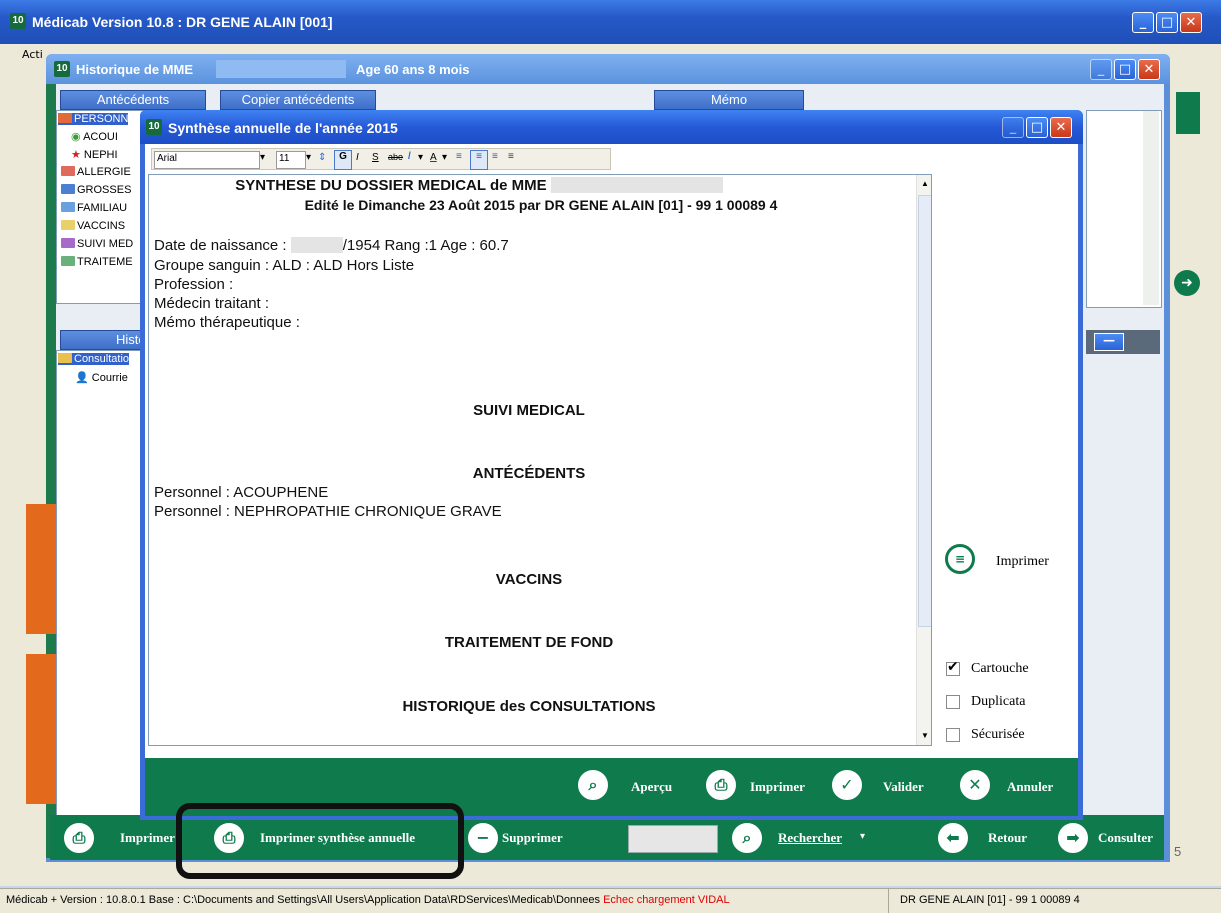 The height and width of the screenshot is (913, 1221). I want to click on circle-icon: ◉, so click(77, 137).